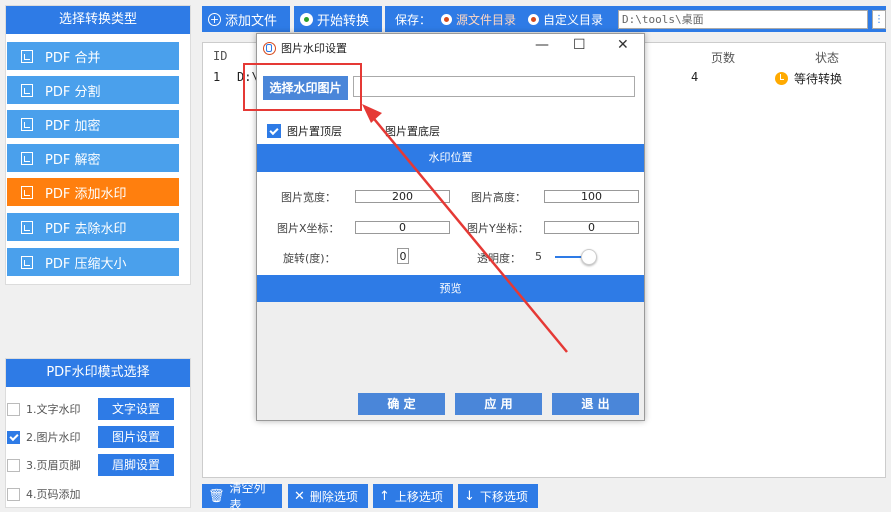 The image size is (891, 512). Describe the element at coordinates (86, 264) in the screenshot. I see `type-label: PDF 压缩大小` at that location.